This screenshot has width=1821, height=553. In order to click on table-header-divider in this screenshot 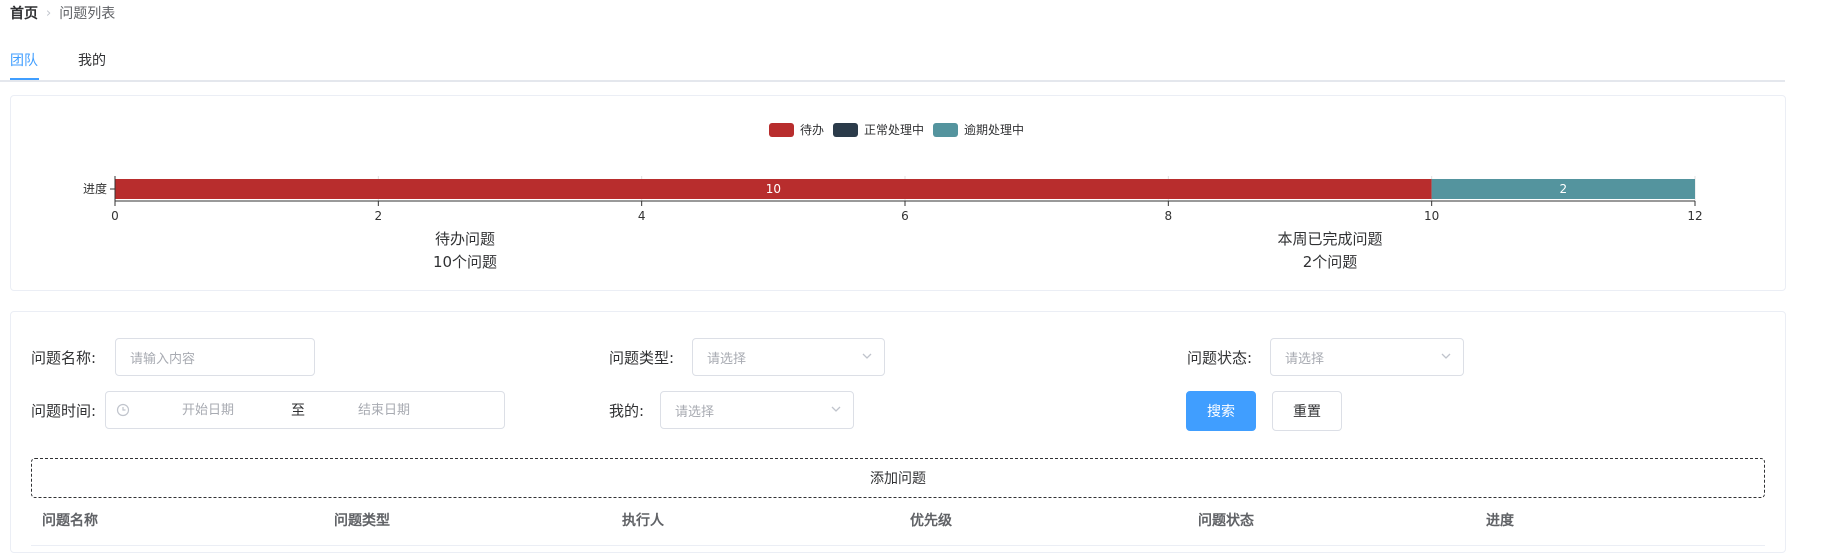, I will do `click(898, 545)`.